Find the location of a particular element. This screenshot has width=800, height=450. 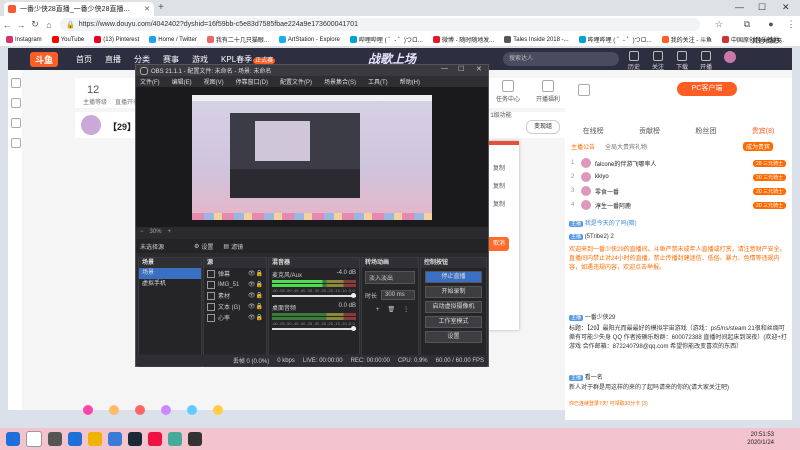

browser-tab: 一番少侠28直播_一番少侠28直播... ✕ is located at coordinates (79, 9).